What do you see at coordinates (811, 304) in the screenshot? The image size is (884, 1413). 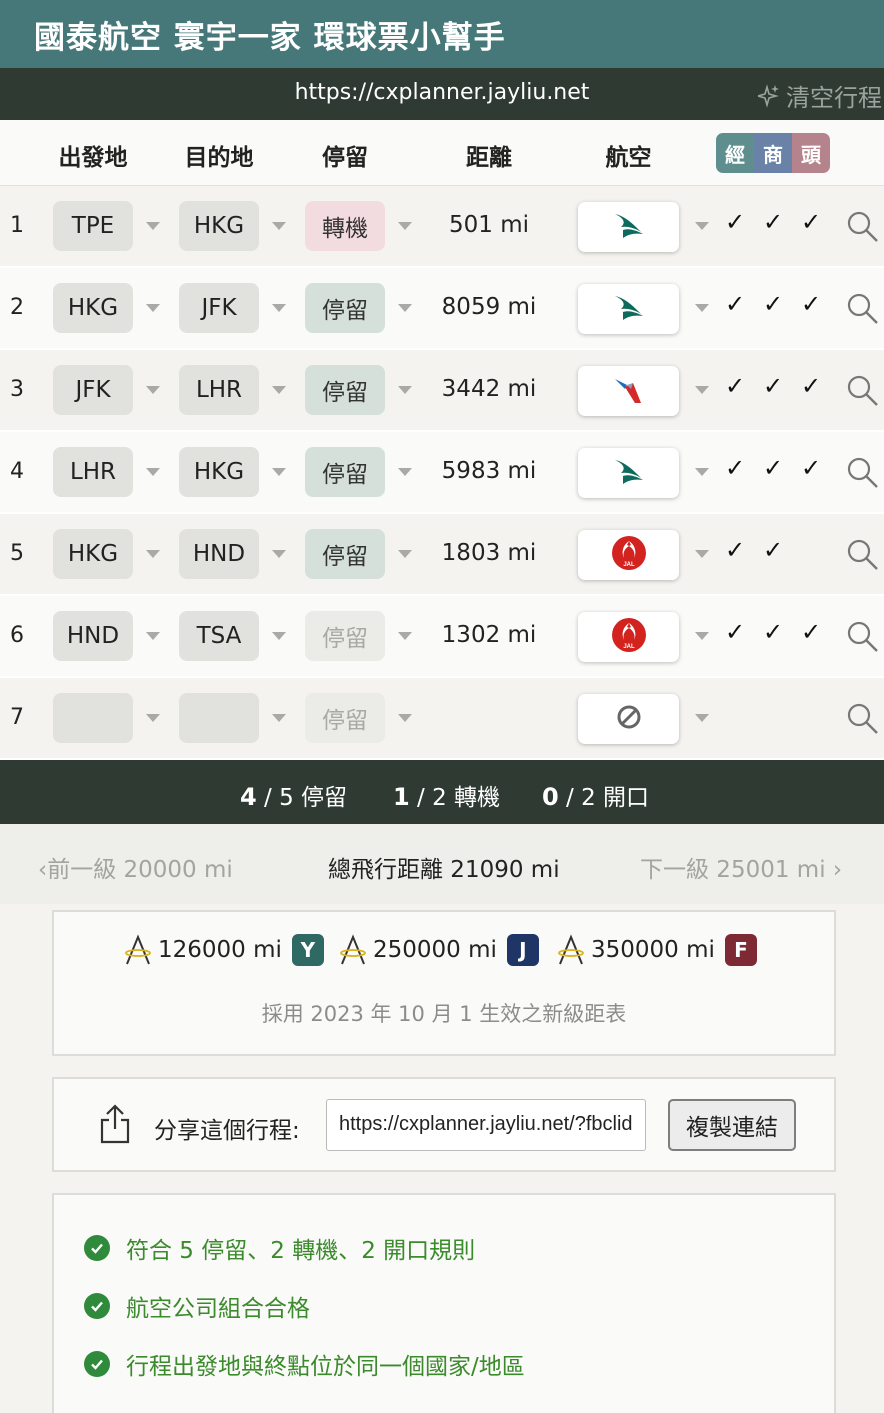 I see `first-check: ✓` at bounding box center [811, 304].